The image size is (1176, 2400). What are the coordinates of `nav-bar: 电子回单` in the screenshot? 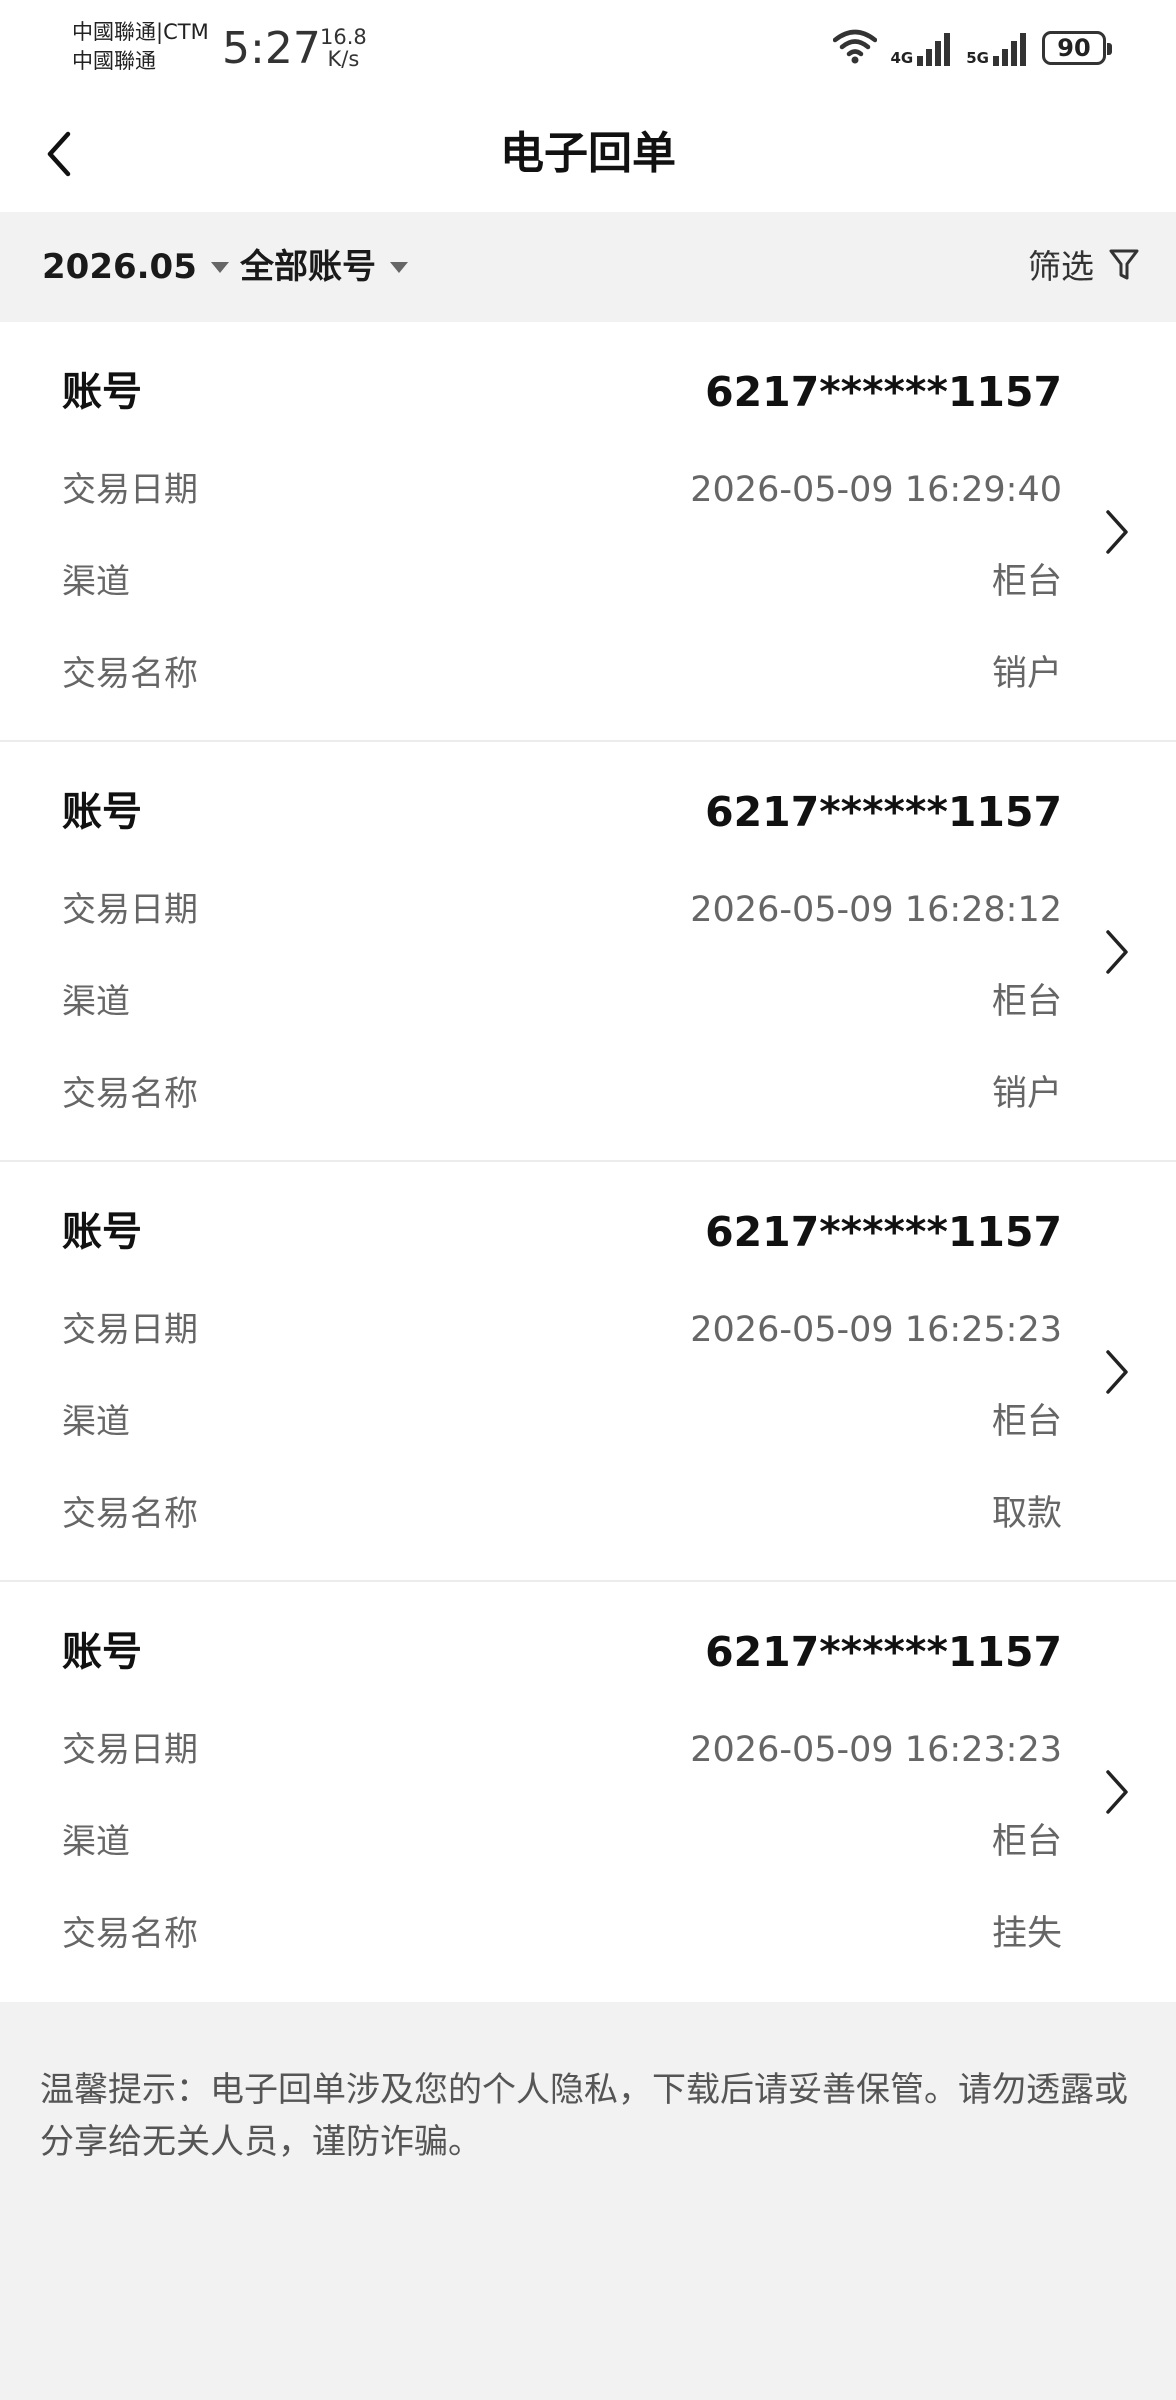 It's located at (588, 154).